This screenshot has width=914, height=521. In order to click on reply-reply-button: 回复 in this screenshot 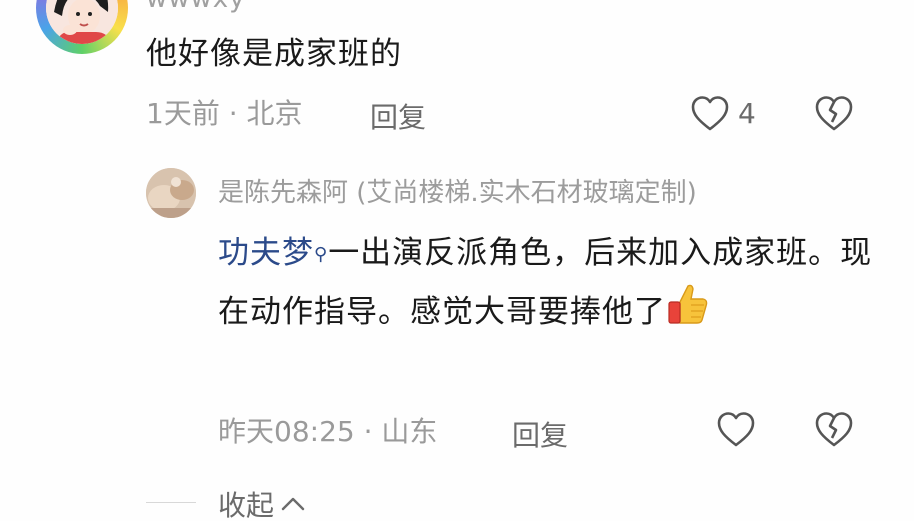, I will do `click(540, 434)`.